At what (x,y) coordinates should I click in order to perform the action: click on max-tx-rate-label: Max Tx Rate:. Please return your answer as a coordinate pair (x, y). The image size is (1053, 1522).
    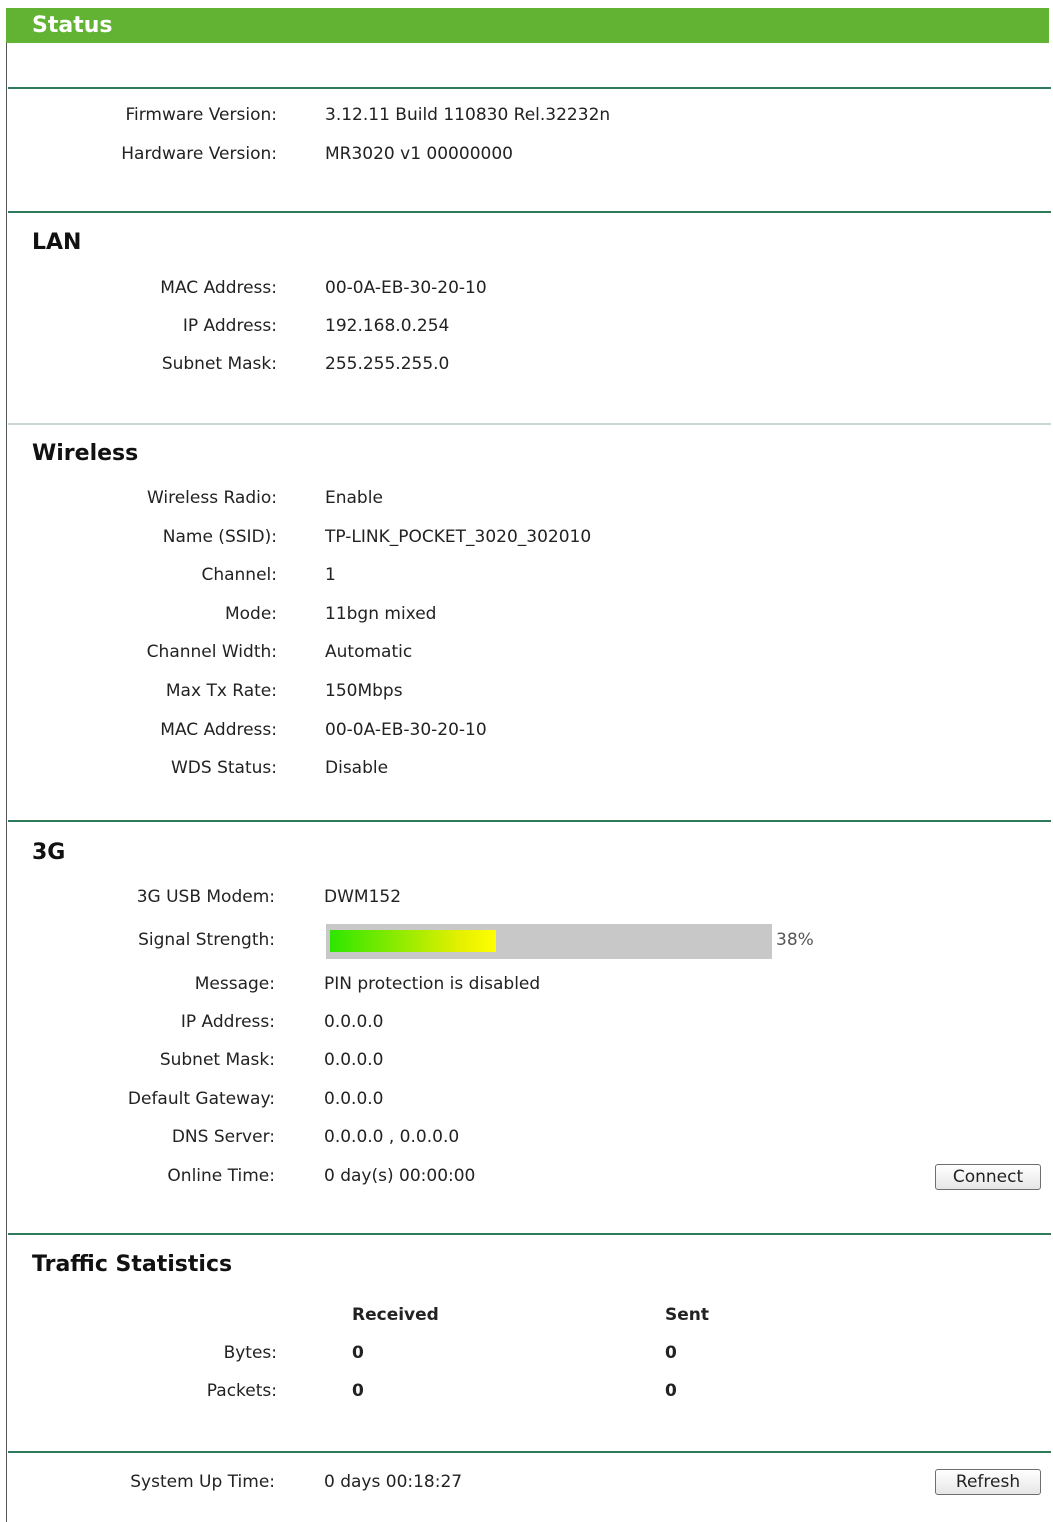
    Looking at the image, I should click on (221, 691).